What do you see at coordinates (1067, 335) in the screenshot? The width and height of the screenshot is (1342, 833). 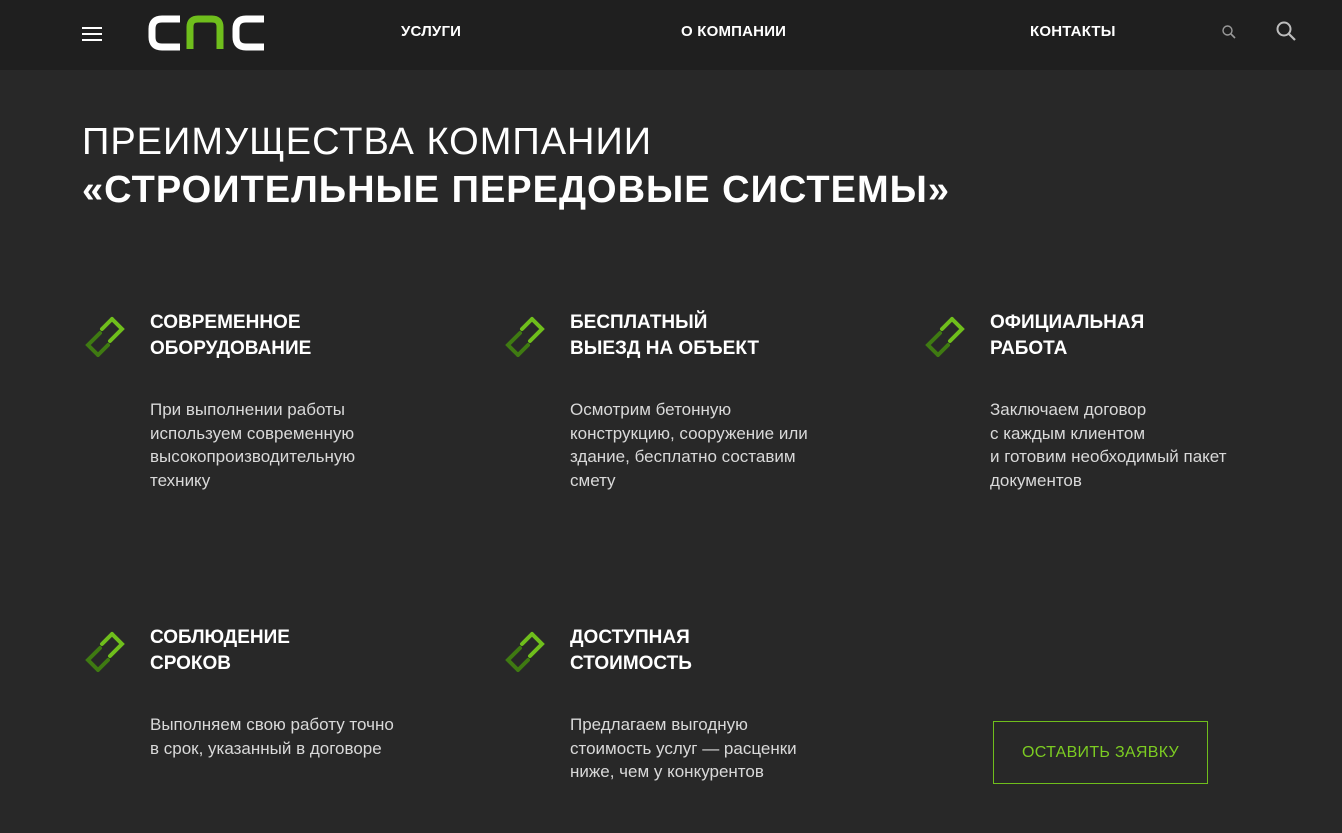 I see `feature-heading: ОФИЦИАЛЬНАЯ РАБОТА` at bounding box center [1067, 335].